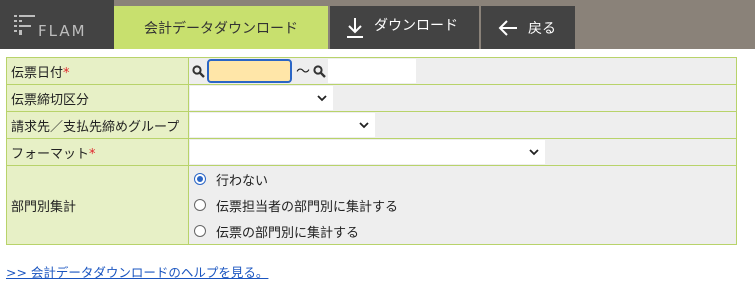 The height and width of the screenshot is (290, 755). I want to click on date-to-input, so click(372, 71).